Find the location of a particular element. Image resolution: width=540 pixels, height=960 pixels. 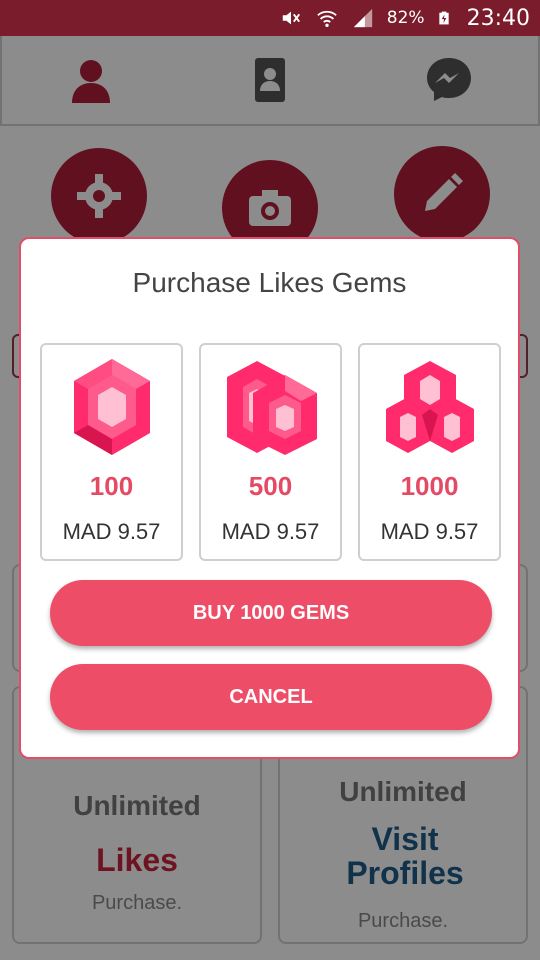

gem-quantity: 100 is located at coordinates (111, 486).